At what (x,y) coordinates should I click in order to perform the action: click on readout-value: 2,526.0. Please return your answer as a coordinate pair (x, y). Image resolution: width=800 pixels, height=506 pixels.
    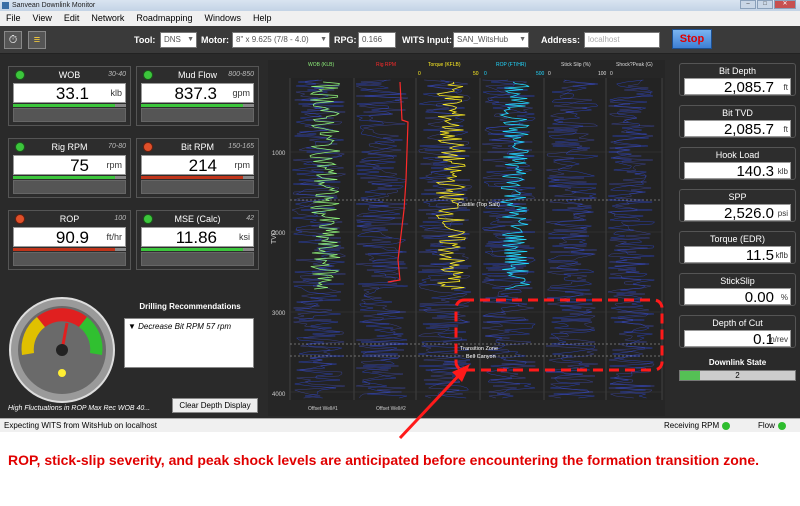
    Looking at the image, I should click on (748, 213).